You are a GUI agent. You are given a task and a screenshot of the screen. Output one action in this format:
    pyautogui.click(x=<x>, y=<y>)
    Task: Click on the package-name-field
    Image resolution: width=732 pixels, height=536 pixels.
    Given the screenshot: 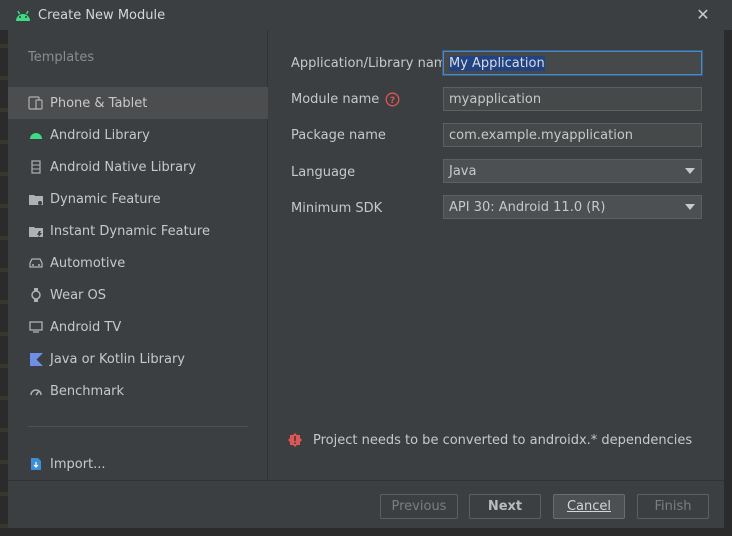 What is the action you would take?
    pyautogui.click(x=572, y=135)
    